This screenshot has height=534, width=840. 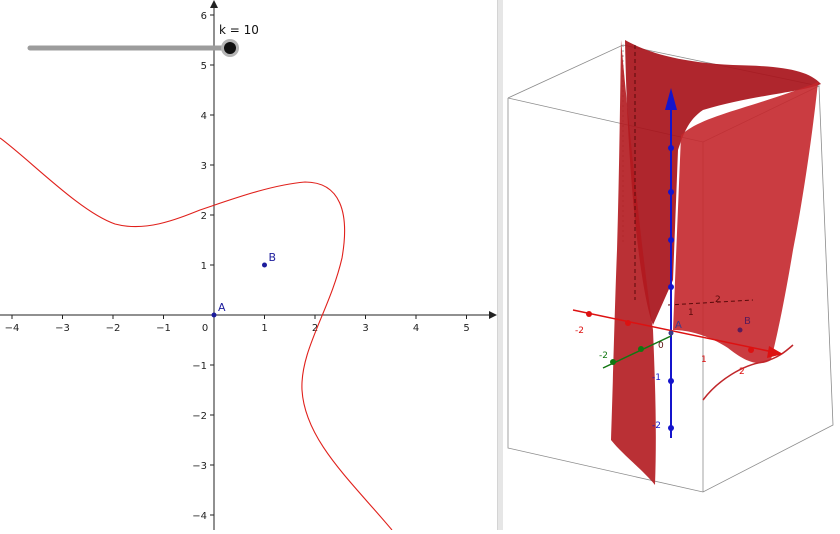 I want to click on label-x-neg2: -2, so click(x=579, y=331).